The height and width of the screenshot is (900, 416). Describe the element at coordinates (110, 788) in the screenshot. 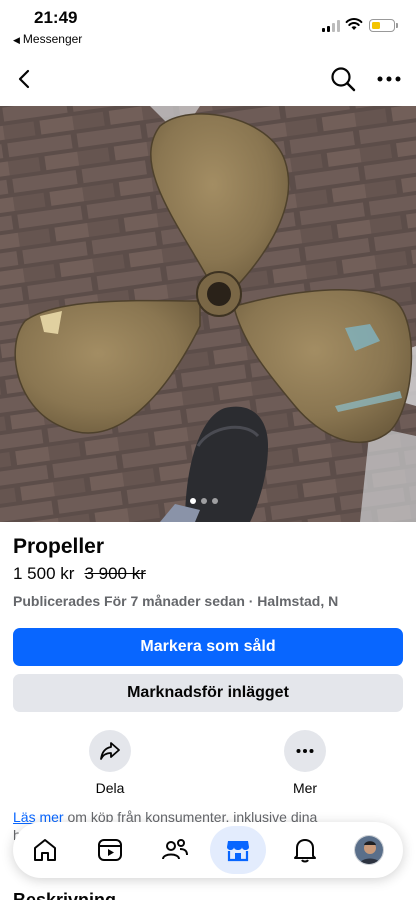

I see `share-label: Dela` at that location.